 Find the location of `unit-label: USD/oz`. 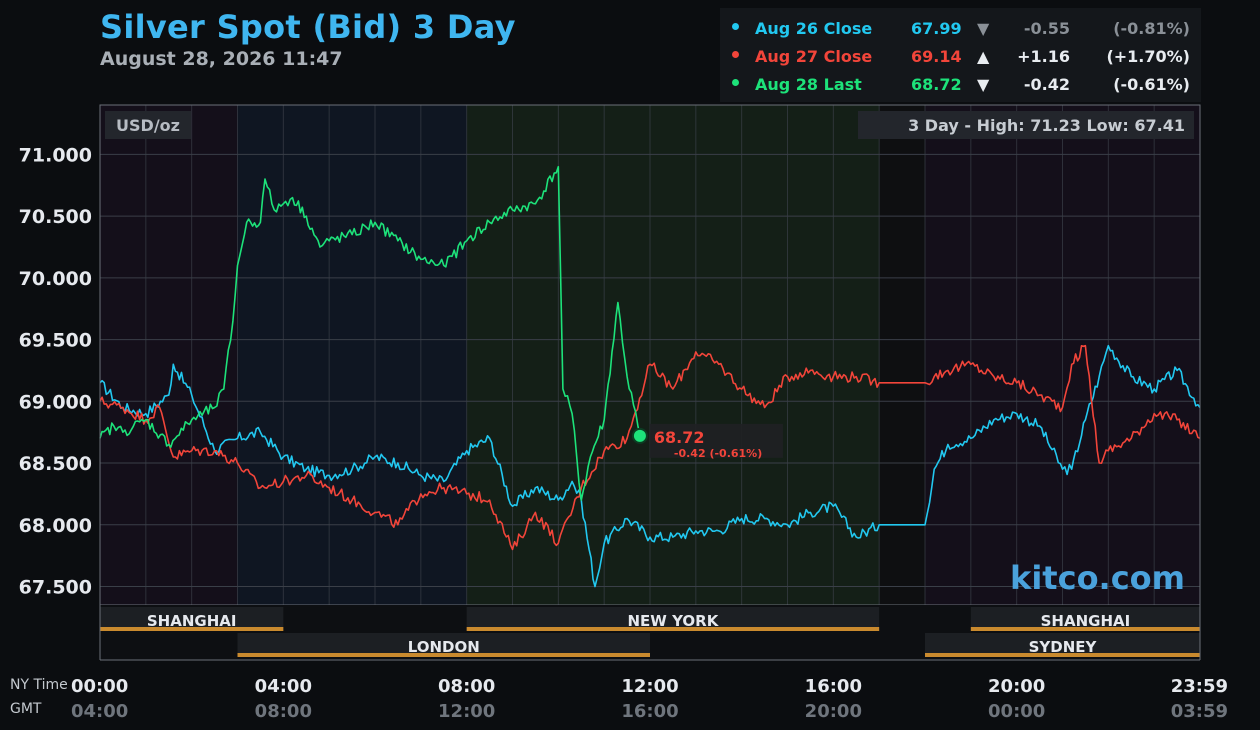

unit-label: USD/oz is located at coordinates (148, 125).